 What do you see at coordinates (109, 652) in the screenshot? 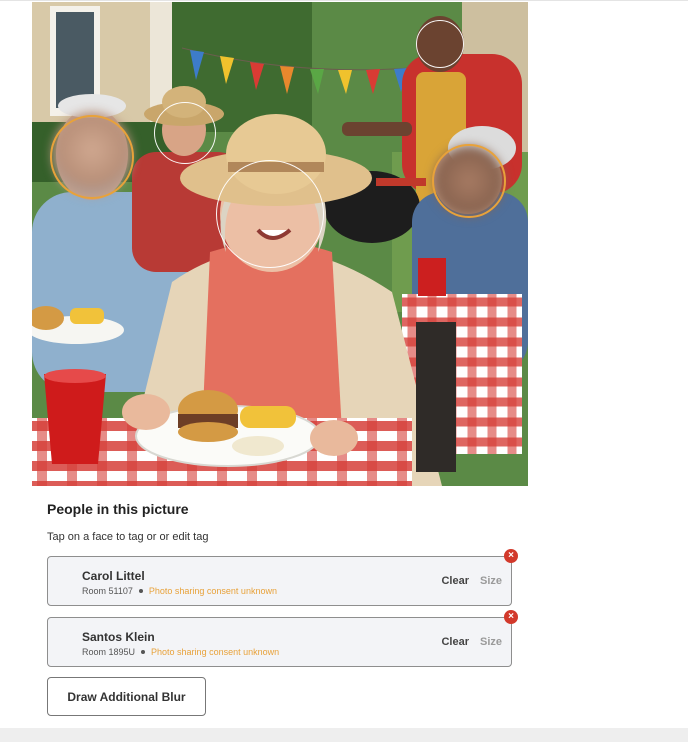
I see `person-room: Room 1895U` at bounding box center [109, 652].